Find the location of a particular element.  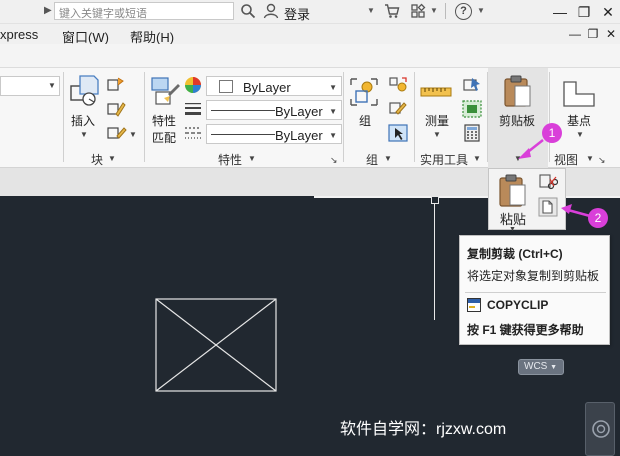

clipboard-icon is located at coordinates (517, 91).